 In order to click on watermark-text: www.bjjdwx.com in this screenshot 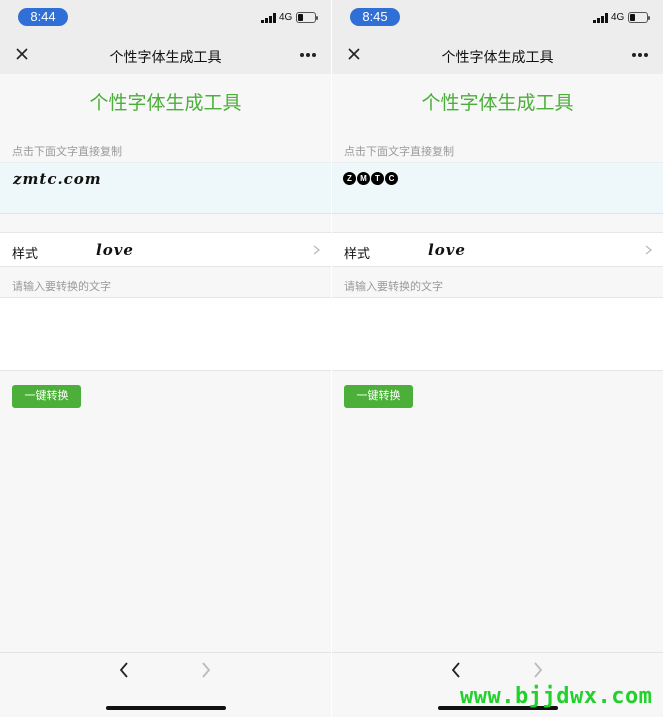, I will do `click(556, 696)`.